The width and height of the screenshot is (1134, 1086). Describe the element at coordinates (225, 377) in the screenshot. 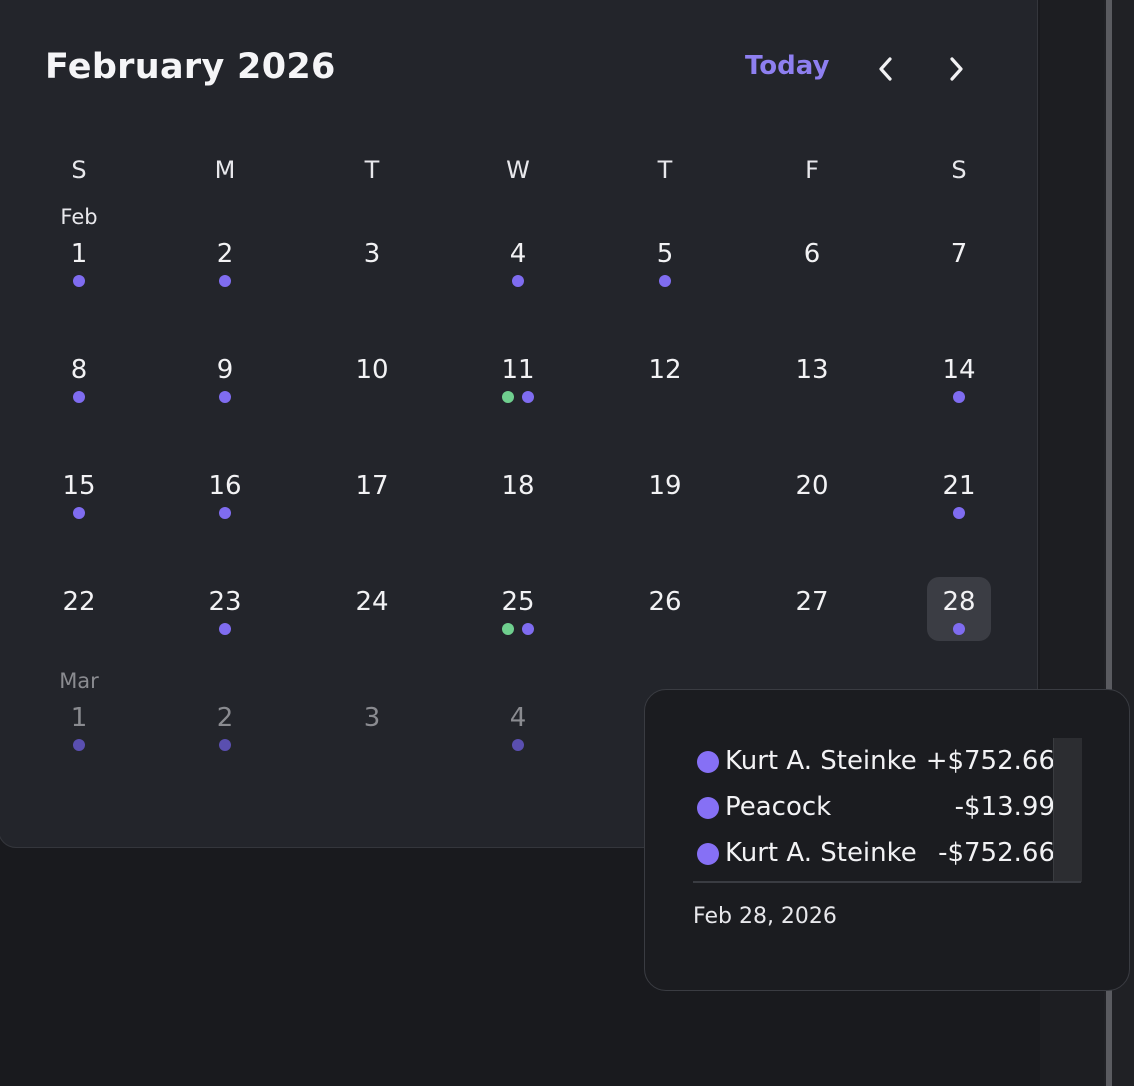

I see `day-cell: 9` at that location.